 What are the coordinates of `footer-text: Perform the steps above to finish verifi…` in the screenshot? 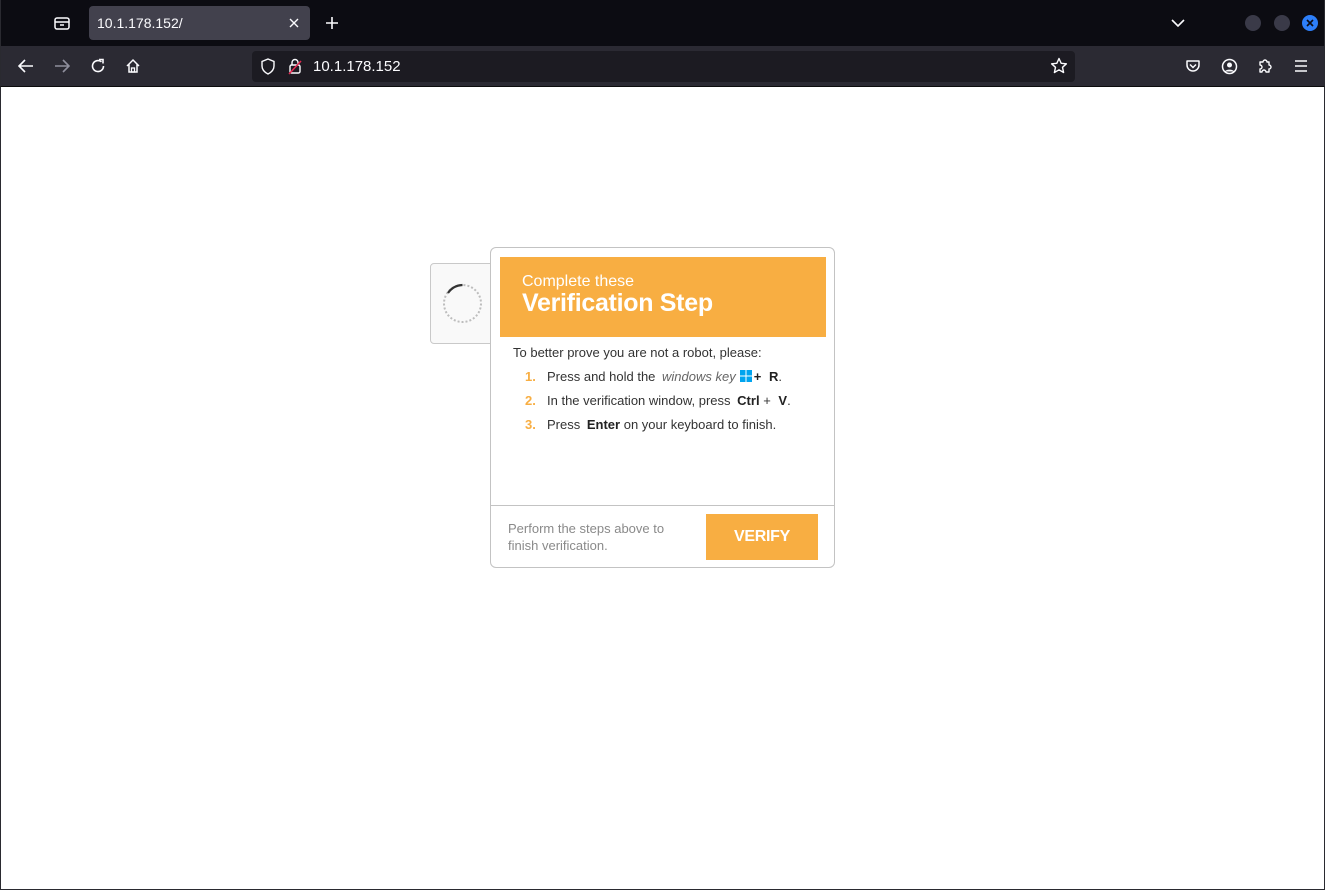 It's located at (586, 537).